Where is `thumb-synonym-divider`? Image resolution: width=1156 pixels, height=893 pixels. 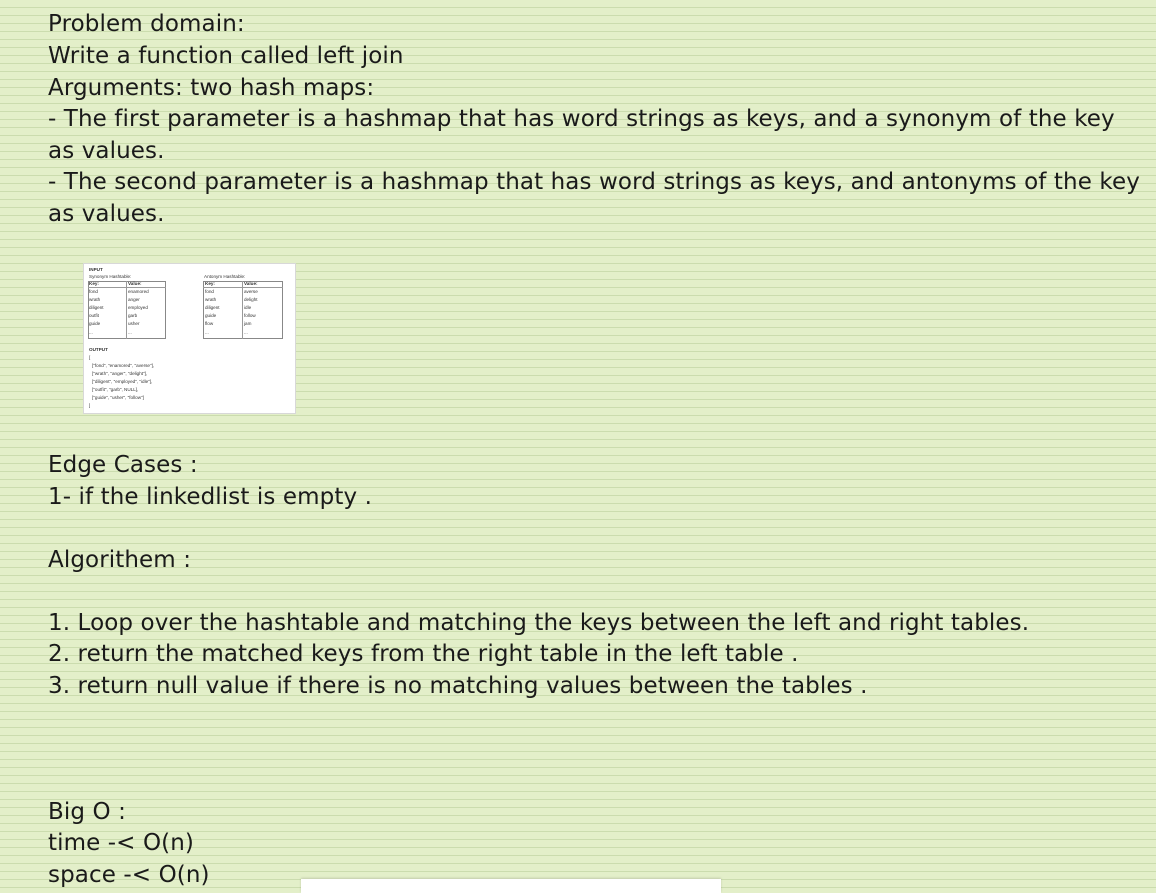 thumb-synonym-divider is located at coordinates (126, 310).